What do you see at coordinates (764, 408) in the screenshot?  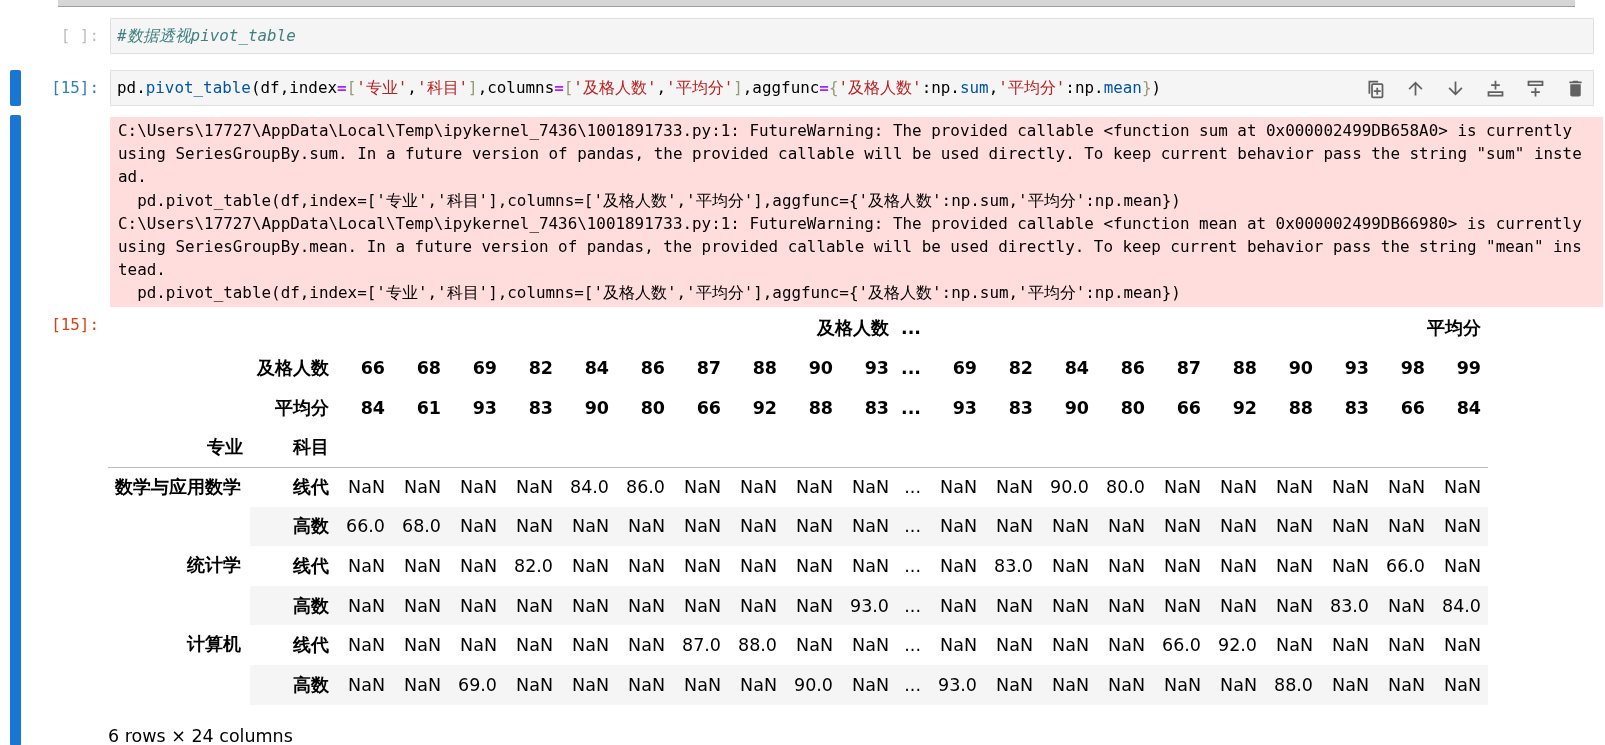 I see `column-header: 92` at bounding box center [764, 408].